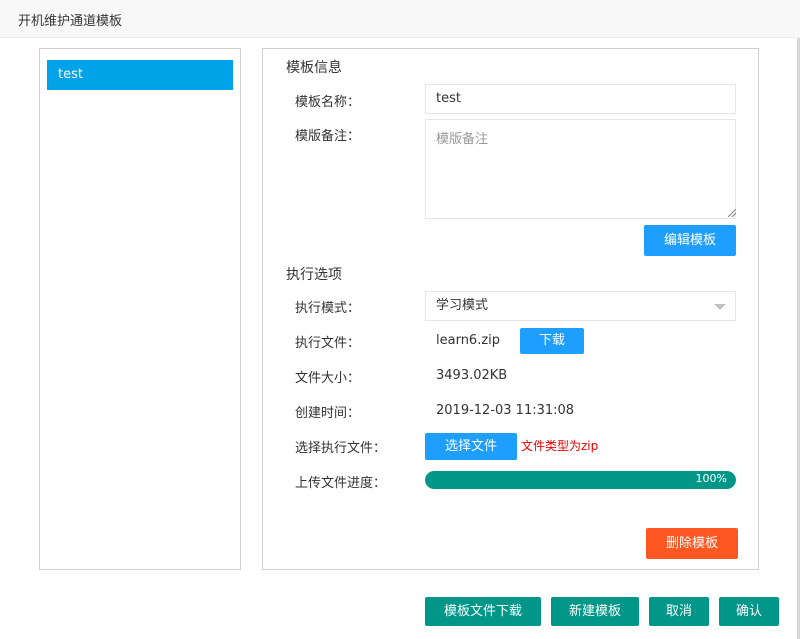 Image resolution: width=800 pixels, height=639 pixels. What do you see at coordinates (328, 378) in the screenshot?
I see `file-size-label: 文件大小：` at bounding box center [328, 378].